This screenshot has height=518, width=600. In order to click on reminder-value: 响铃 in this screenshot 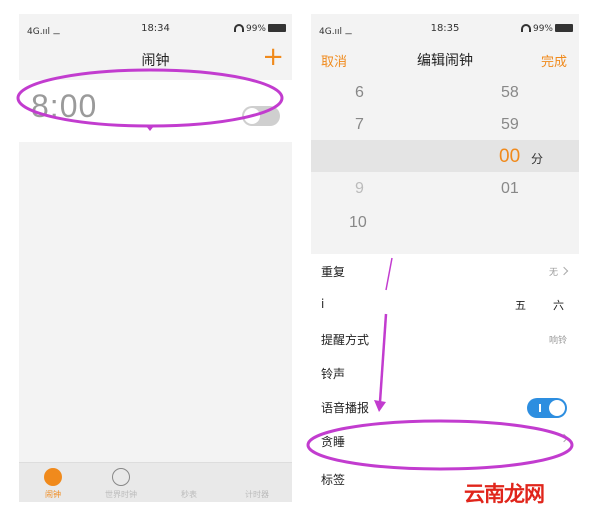, I will do `click(557, 341)`.